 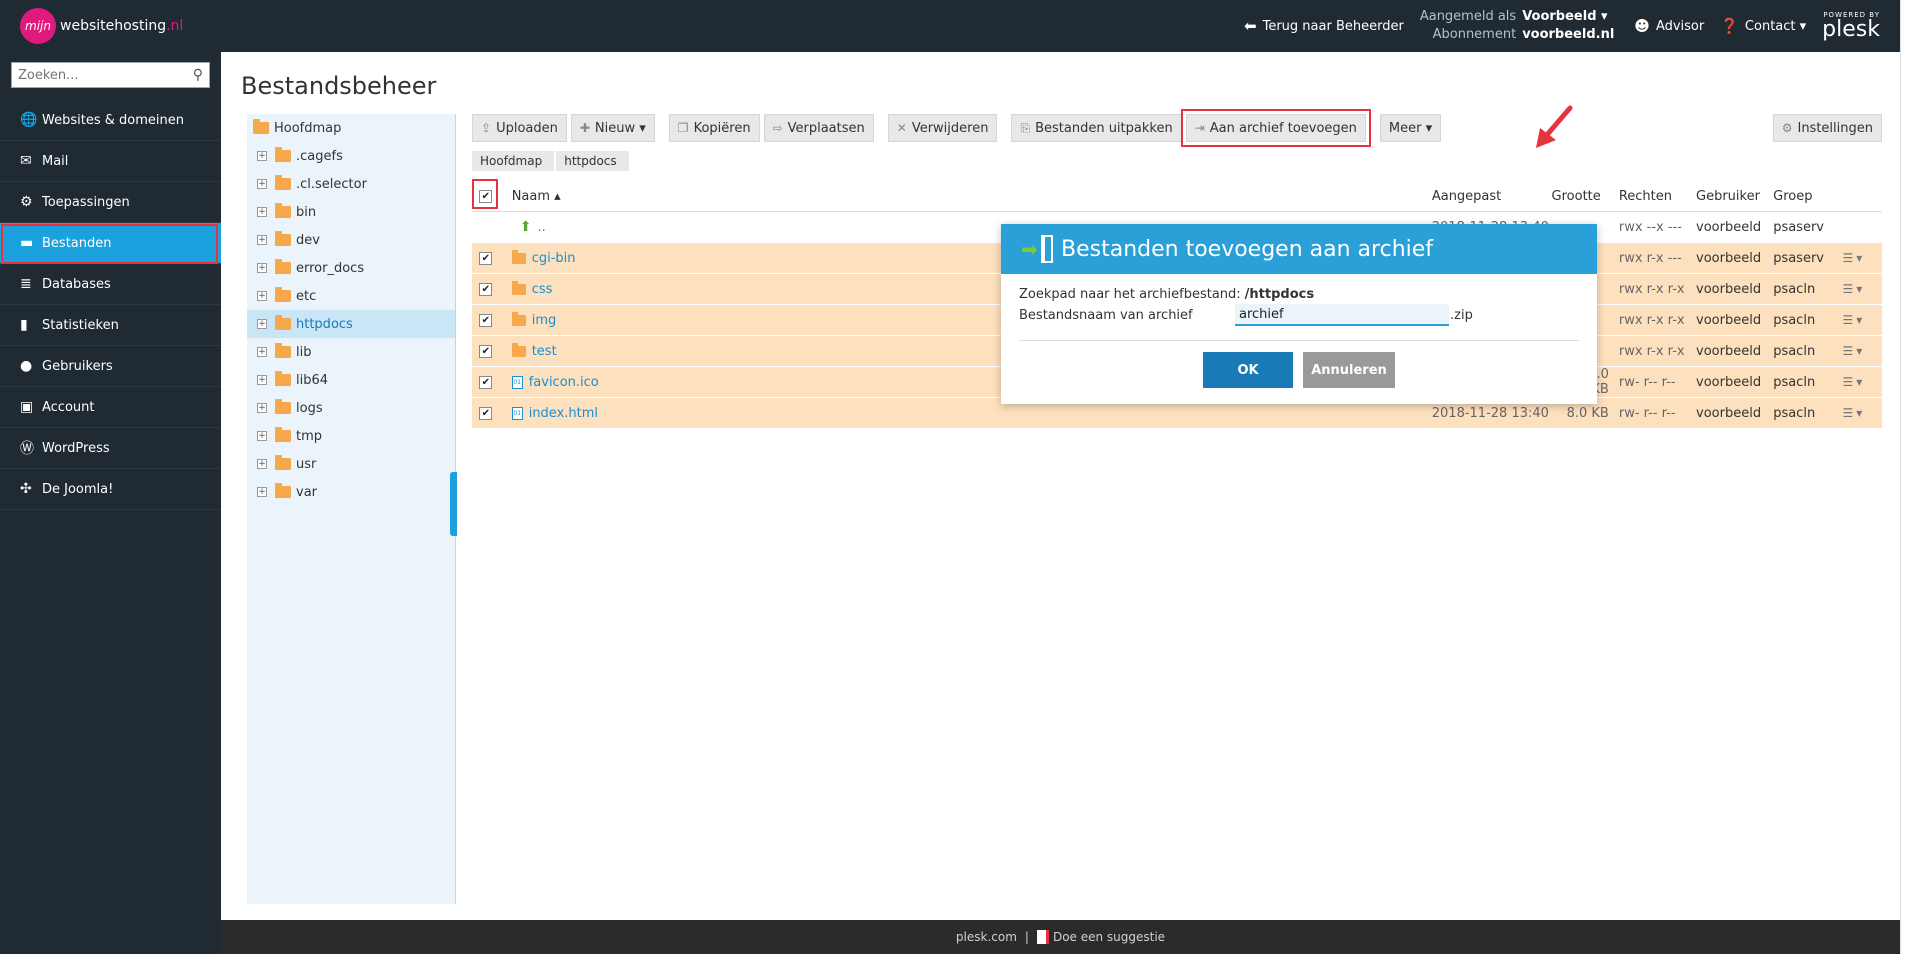 What do you see at coordinates (1910, 477) in the screenshot?
I see `scrollbar` at bounding box center [1910, 477].